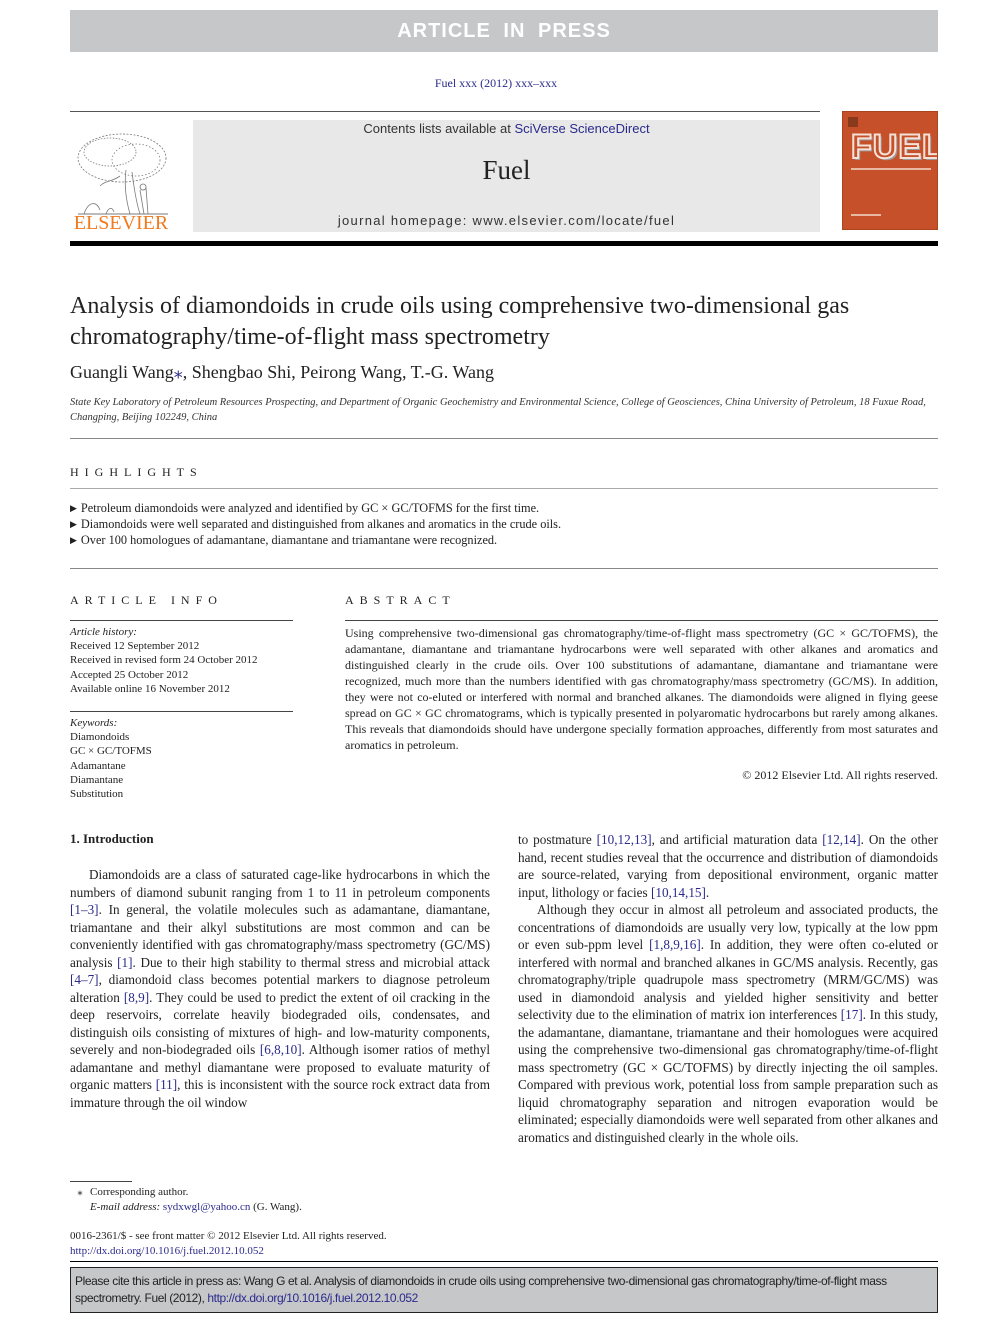 This screenshot has width=992, height=1323. I want to click on section-heading: 1. Introduction, so click(112, 838).